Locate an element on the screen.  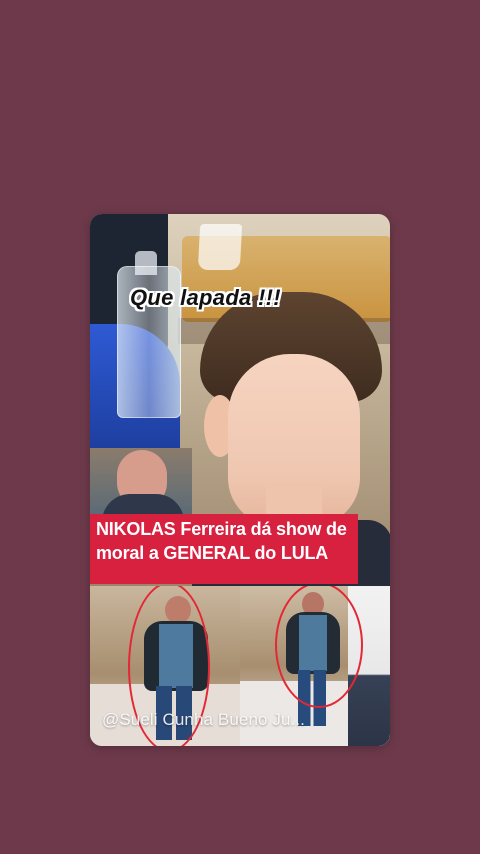
headline-line-2: moral a GENERAL do LULA is located at coordinates (212, 553).